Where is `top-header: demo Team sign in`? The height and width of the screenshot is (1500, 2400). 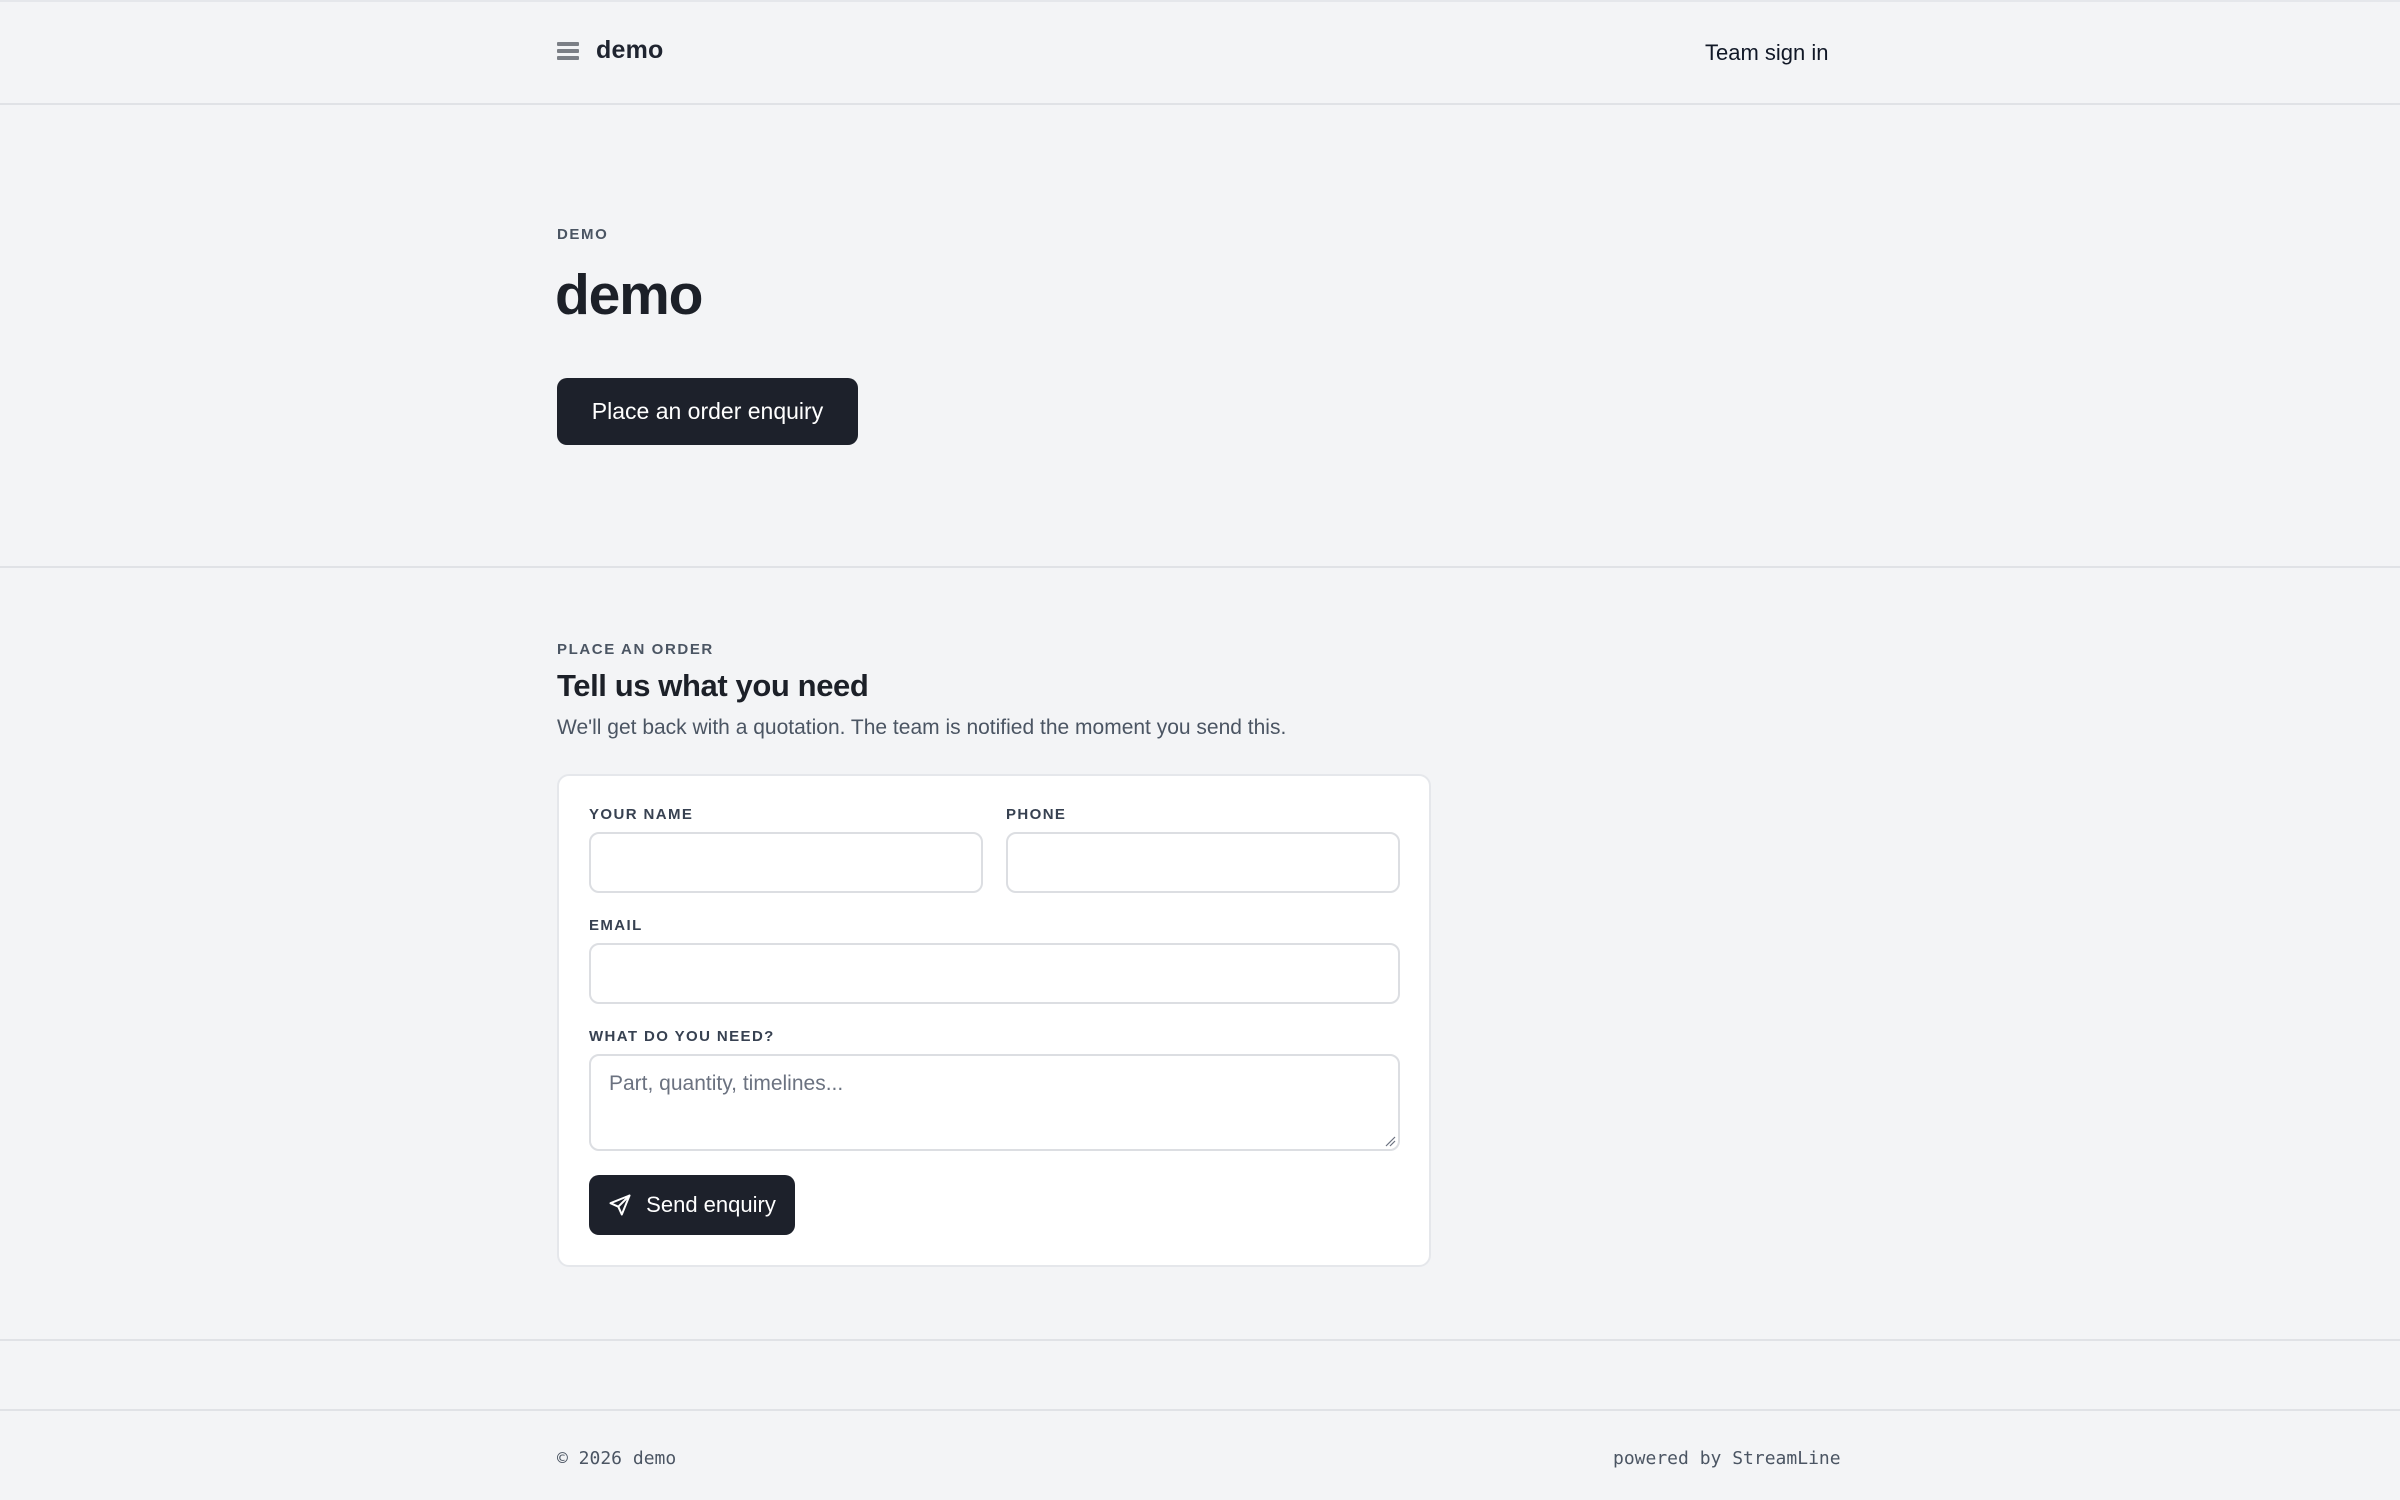
top-header: demo Team sign in is located at coordinates (1200, 52).